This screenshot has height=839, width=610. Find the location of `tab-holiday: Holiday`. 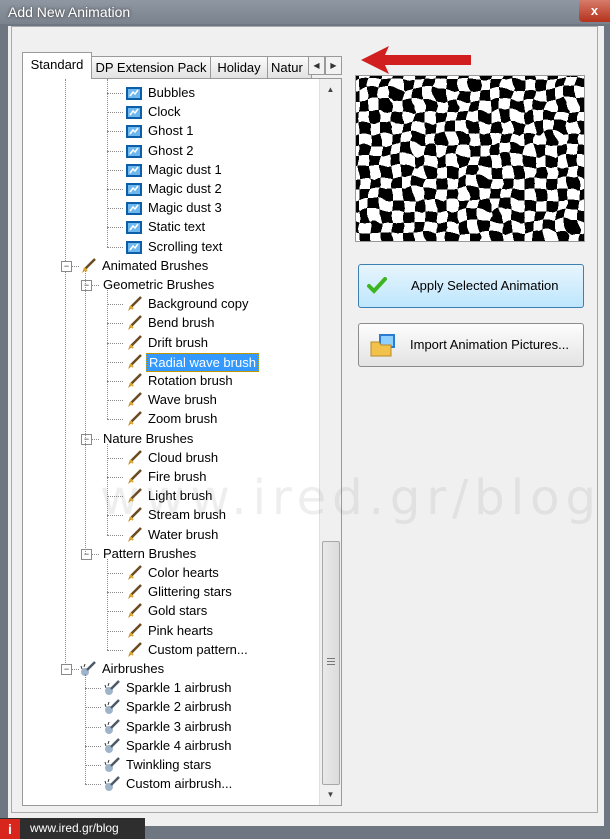

tab-holiday: Holiday is located at coordinates (239, 67).